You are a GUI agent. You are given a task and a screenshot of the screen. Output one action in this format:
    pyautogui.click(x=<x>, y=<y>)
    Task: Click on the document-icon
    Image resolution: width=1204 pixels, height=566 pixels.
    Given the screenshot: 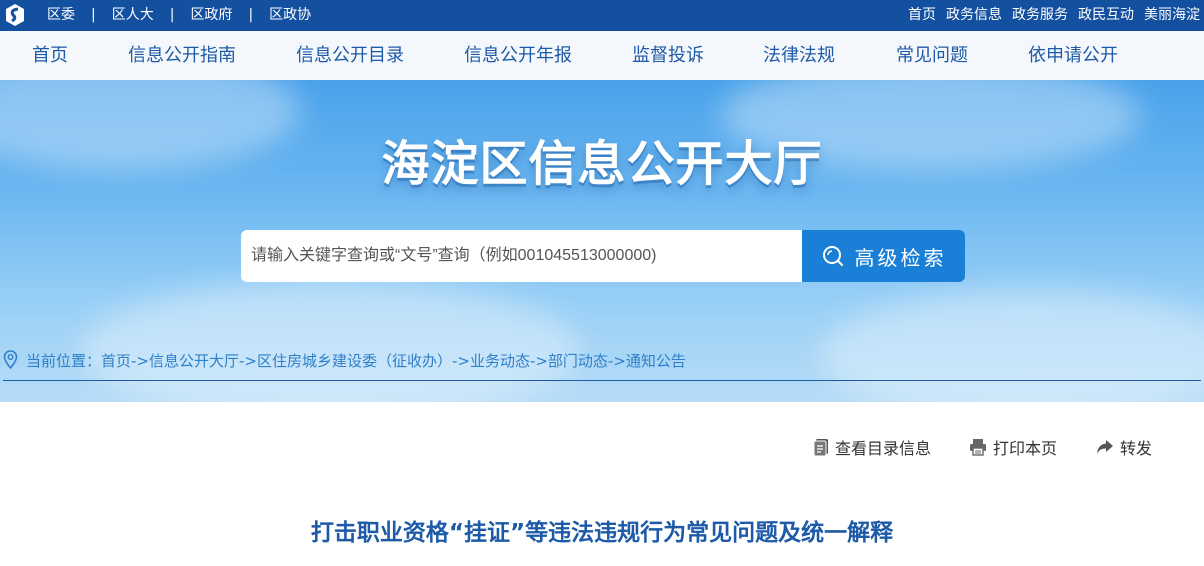 What is the action you would take?
    pyautogui.click(x=820, y=447)
    